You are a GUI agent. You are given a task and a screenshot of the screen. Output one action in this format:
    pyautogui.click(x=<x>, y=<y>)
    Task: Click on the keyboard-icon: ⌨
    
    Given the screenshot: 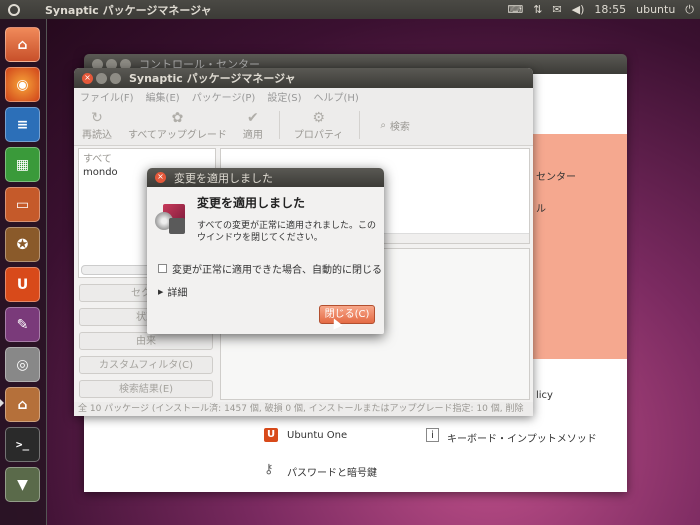 What is the action you would take?
    pyautogui.click(x=515, y=9)
    